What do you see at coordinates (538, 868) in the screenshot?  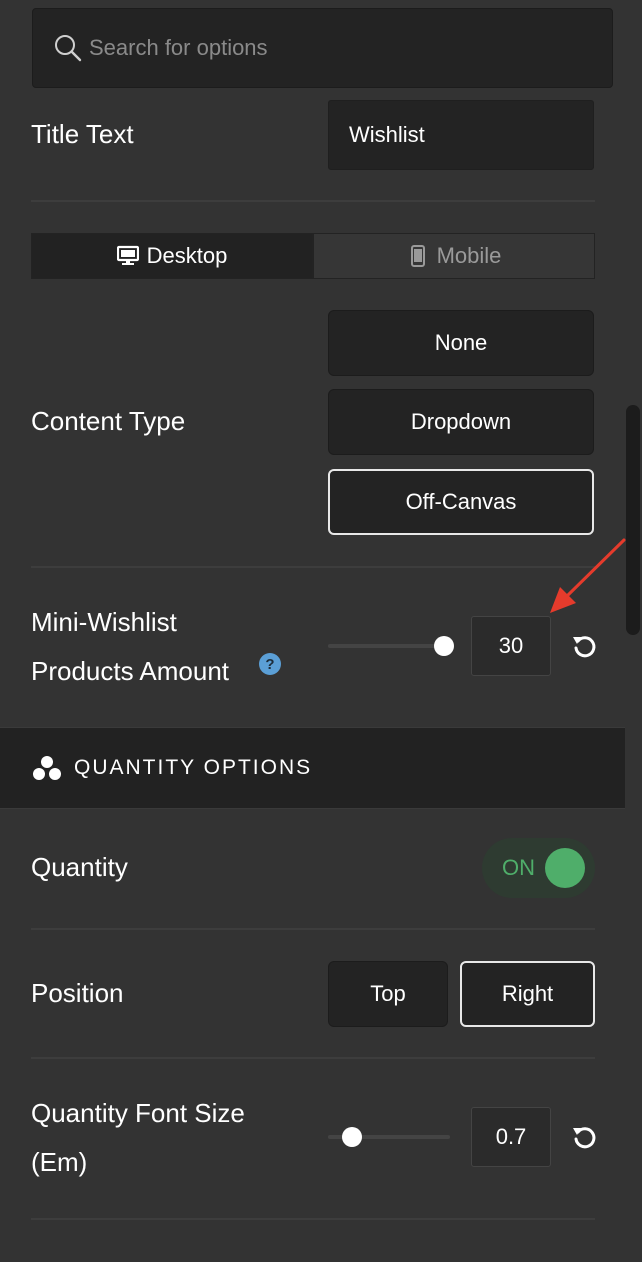 I see `quantity-toggle: ON` at bounding box center [538, 868].